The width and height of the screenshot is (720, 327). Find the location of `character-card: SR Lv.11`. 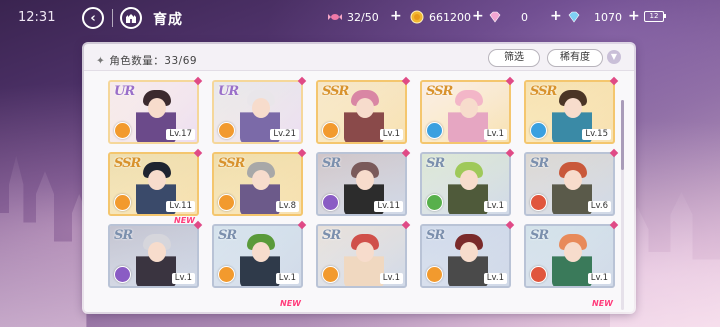

character-card: SR Lv.11 is located at coordinates (361, 184).